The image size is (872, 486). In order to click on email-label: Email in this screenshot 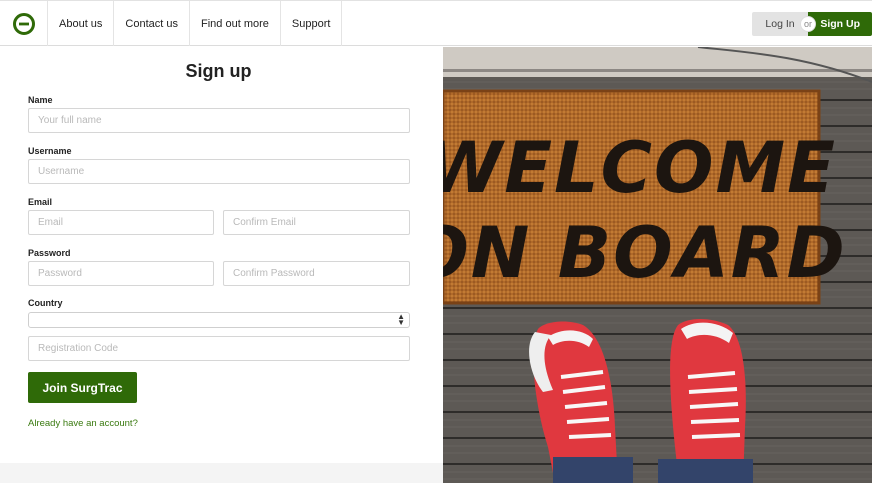, I will do `click(40, 202)`.